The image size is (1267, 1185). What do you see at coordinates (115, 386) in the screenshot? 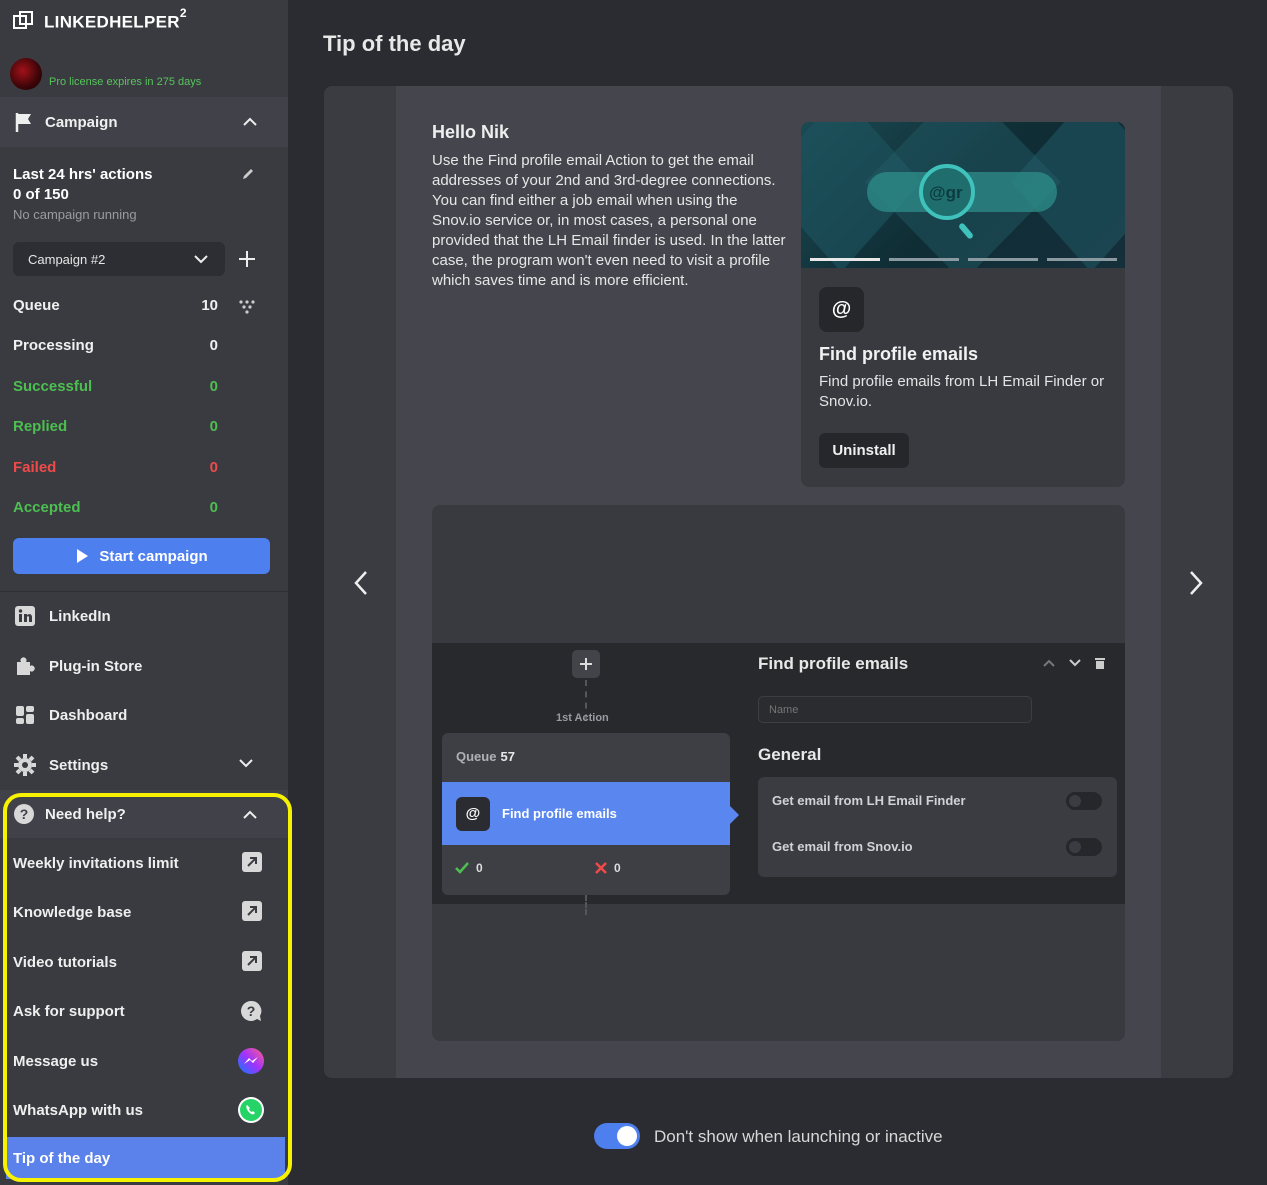
I see `stat-row-successful: Successful 0` at bounding box center [115, 386].